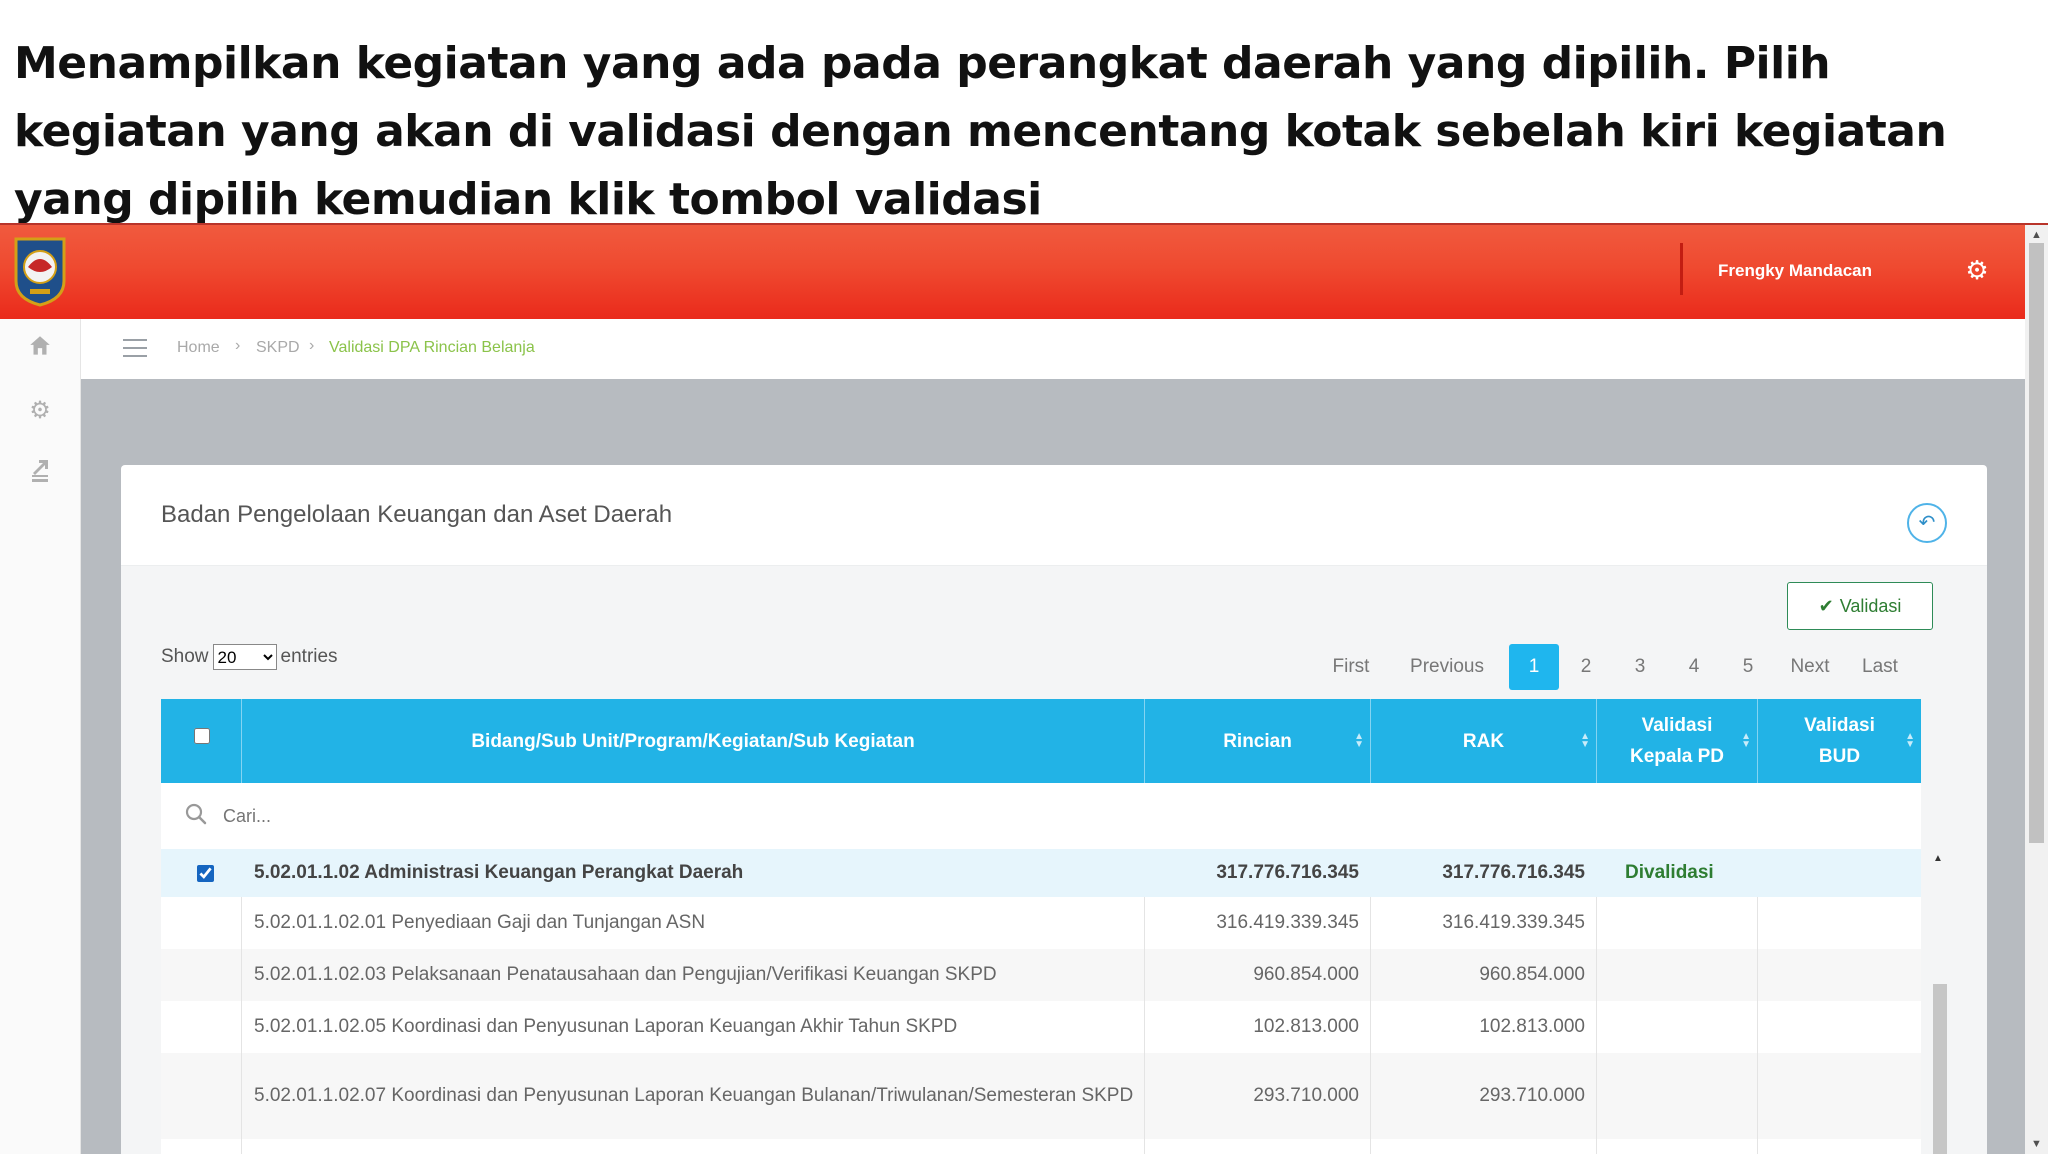 The height and width of the screenshot is (1154, 2048). I want to click on row-rincian: 293.710.000, so click(1306, 1095).